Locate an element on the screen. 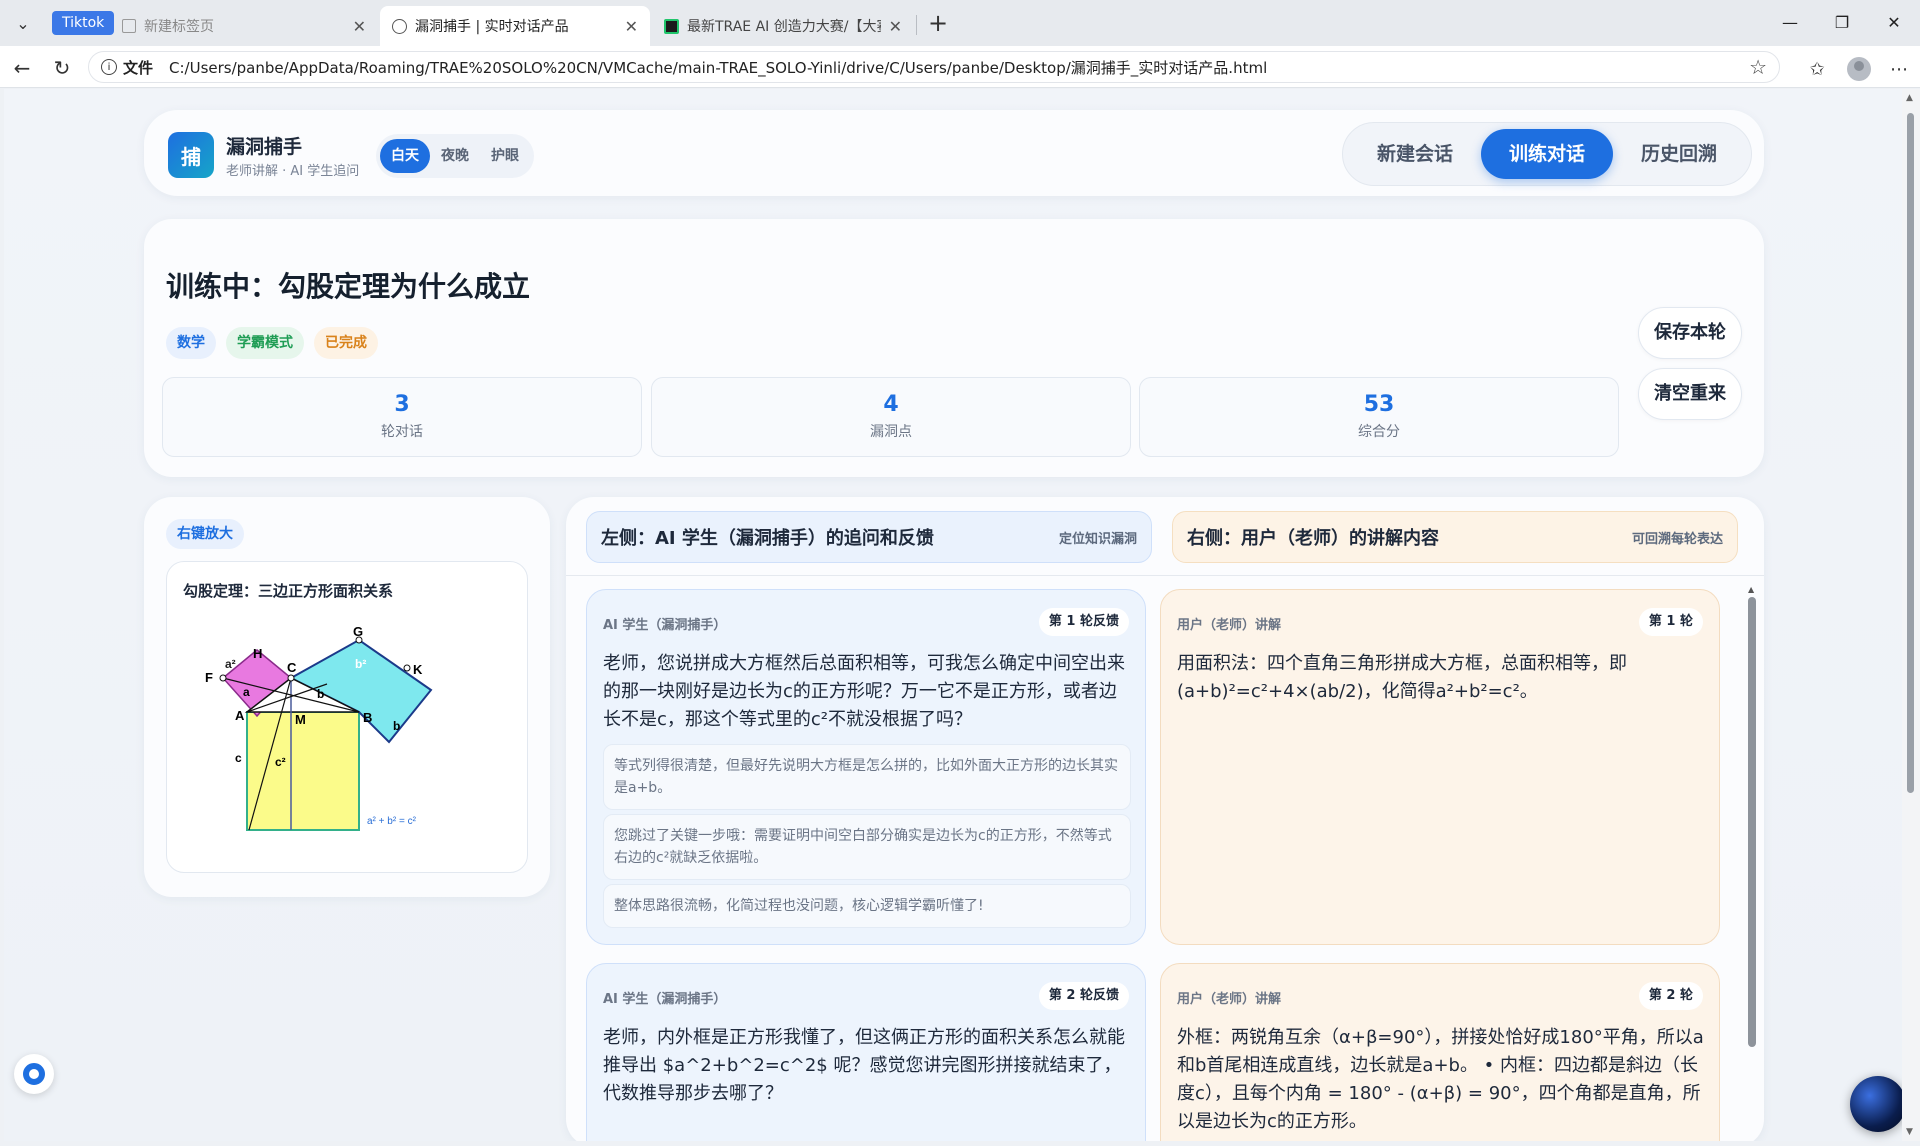 This screenshot has height=1146, width=1920. nav-training: 训练对话 is located at coordinates (1546, 154).